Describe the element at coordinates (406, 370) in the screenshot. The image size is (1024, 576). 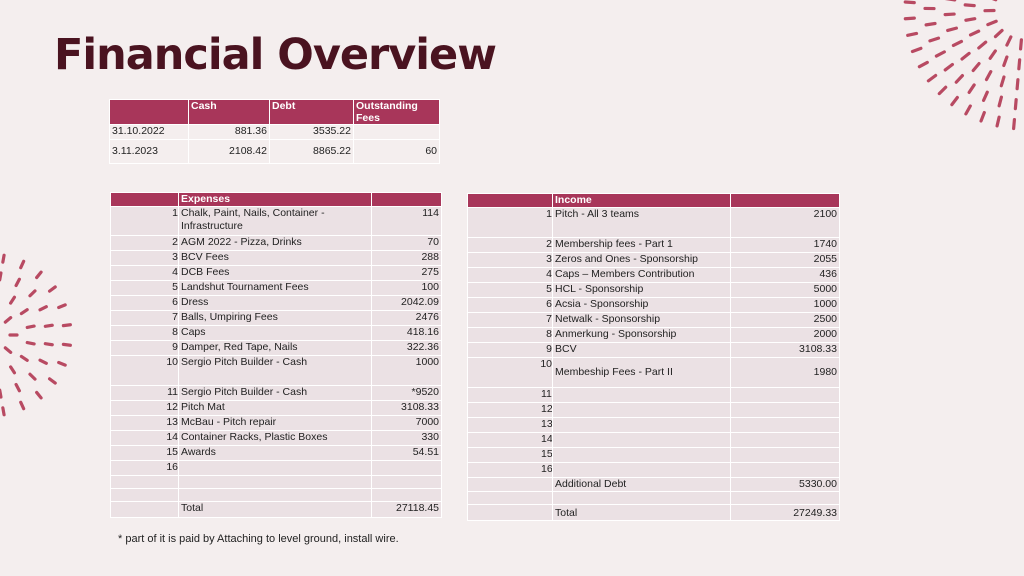
I see `expense-value: 1000` at that location.